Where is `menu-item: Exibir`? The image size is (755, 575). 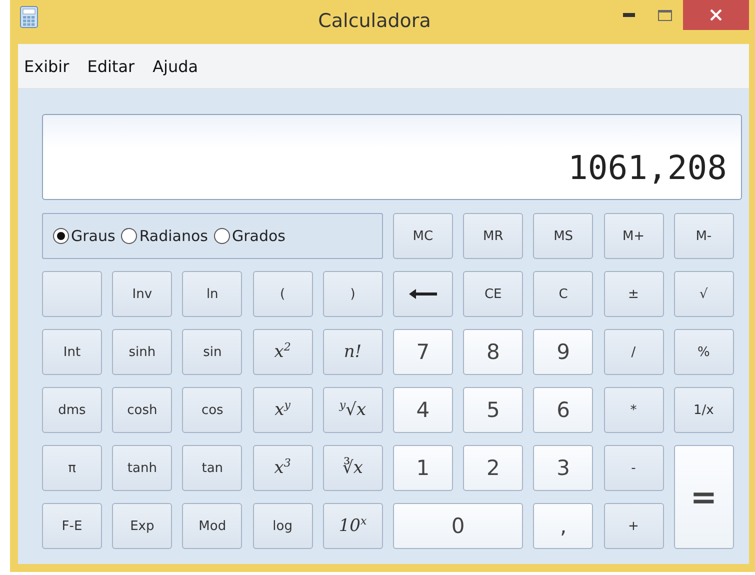 menu-item: Exibir is located at coordinates (47, 66).